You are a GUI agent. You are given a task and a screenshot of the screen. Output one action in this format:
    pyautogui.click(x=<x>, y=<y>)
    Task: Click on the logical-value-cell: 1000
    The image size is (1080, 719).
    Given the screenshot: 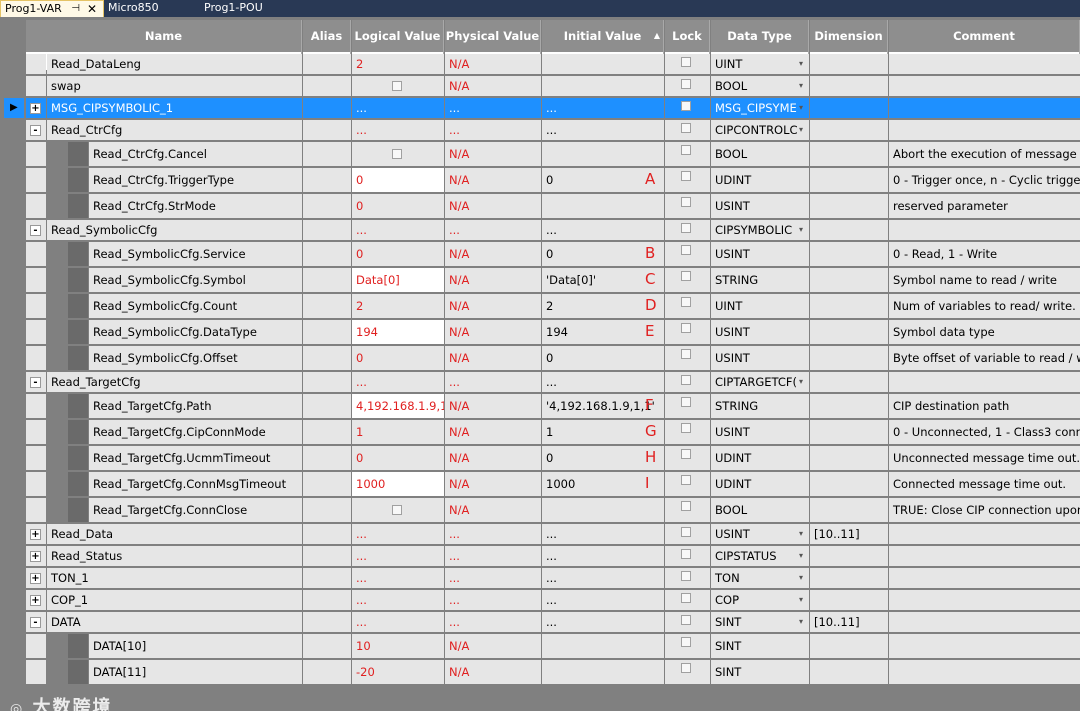 What is the action you would take?
    pyautogui.click(x=398, y=484)
    